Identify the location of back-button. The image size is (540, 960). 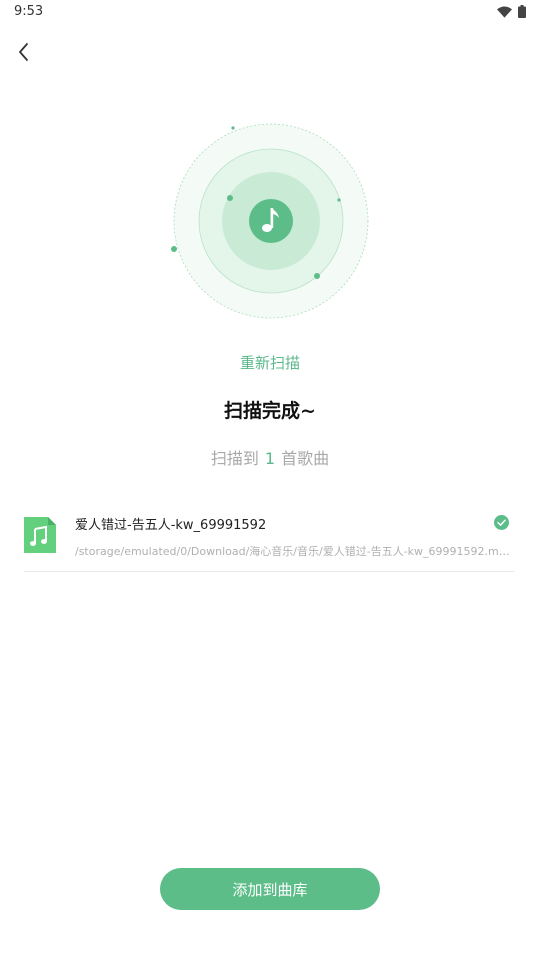
(24, 52).